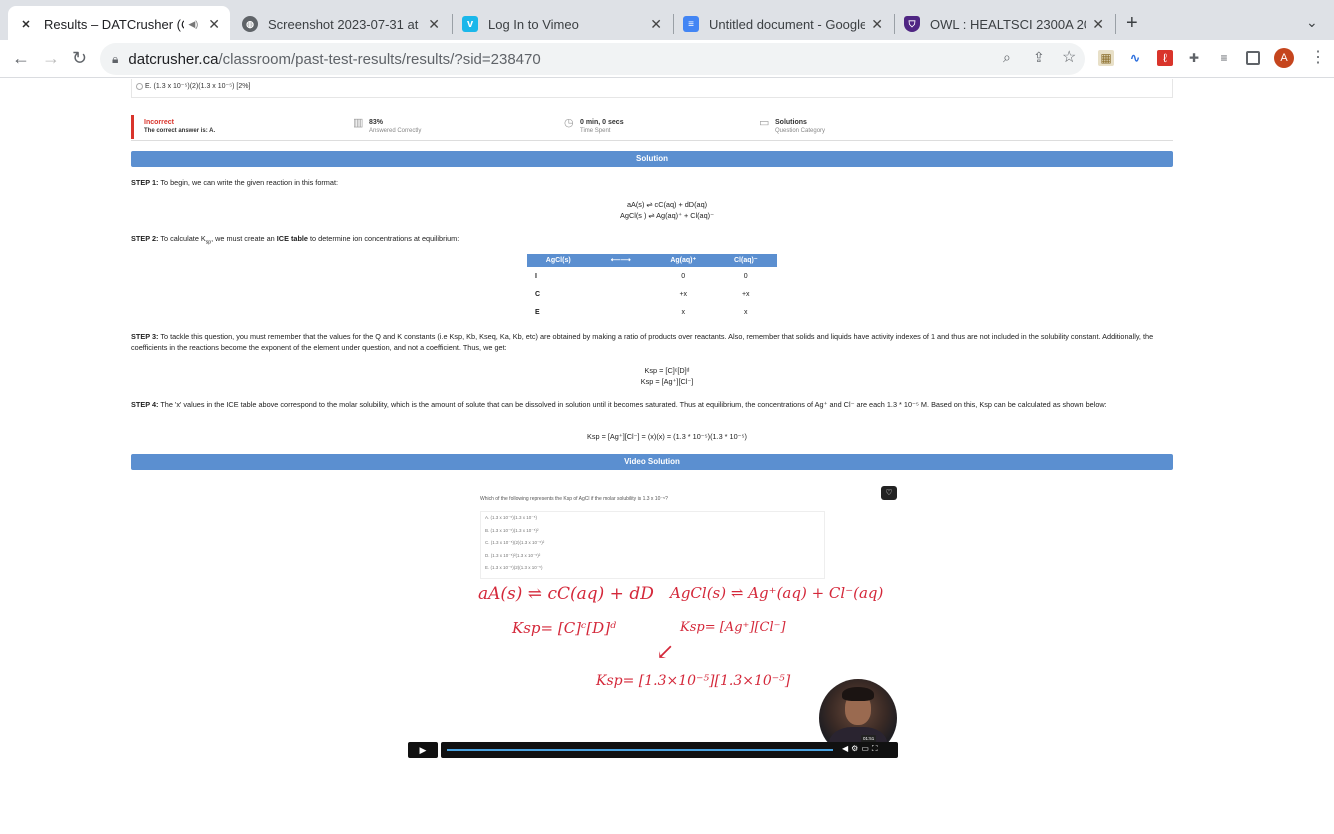  Describe the element at coordinates (21, 58) in the screenshot. I see `back-arrow-icon: ←` at that location.